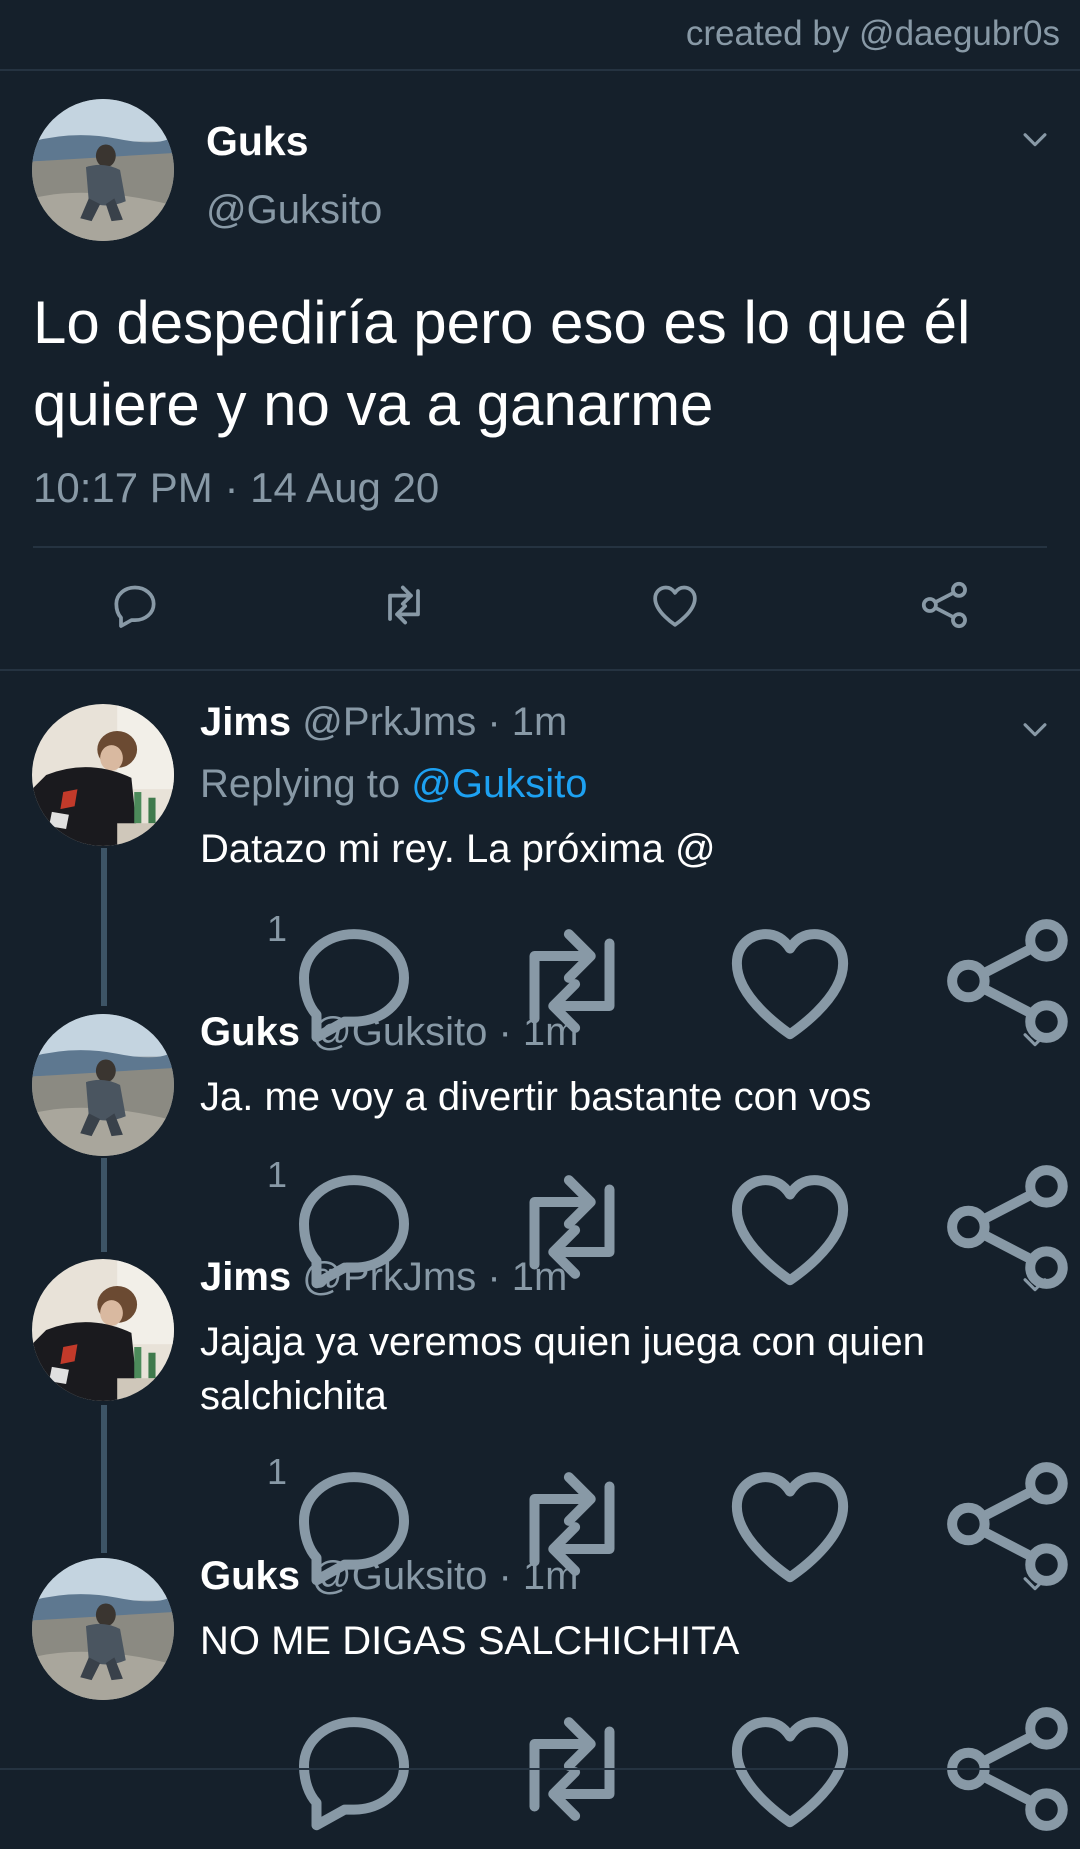 This screenshot has width=1080, height=1849. What do you see at coordinates (236, 487) in the screenshot?
I see `tweet-timestamp: 10:17 PM · 14 Aug 20` at bounding box center [236, 487].